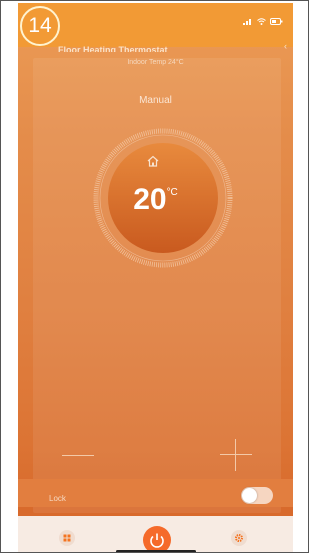 This screenshot has width=320, height=553. I want to click on battery-icon, so click(276, 21).